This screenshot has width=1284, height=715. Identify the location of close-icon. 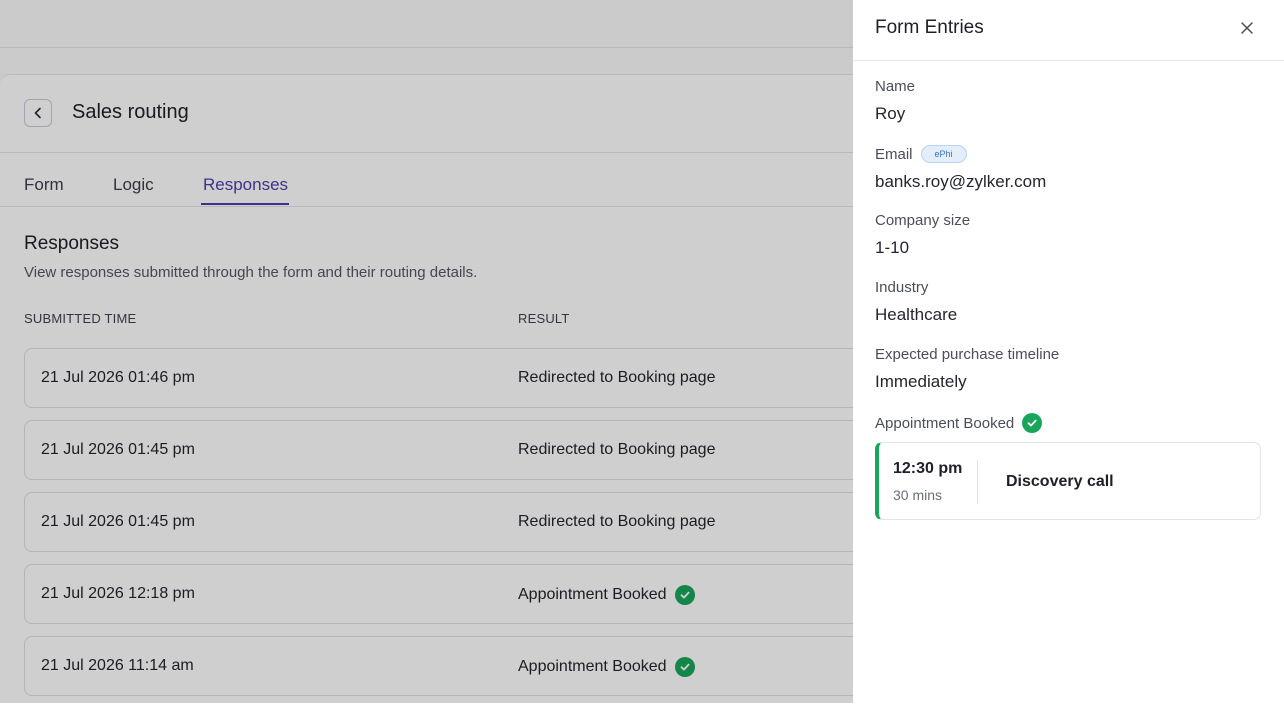
(1247, 28).